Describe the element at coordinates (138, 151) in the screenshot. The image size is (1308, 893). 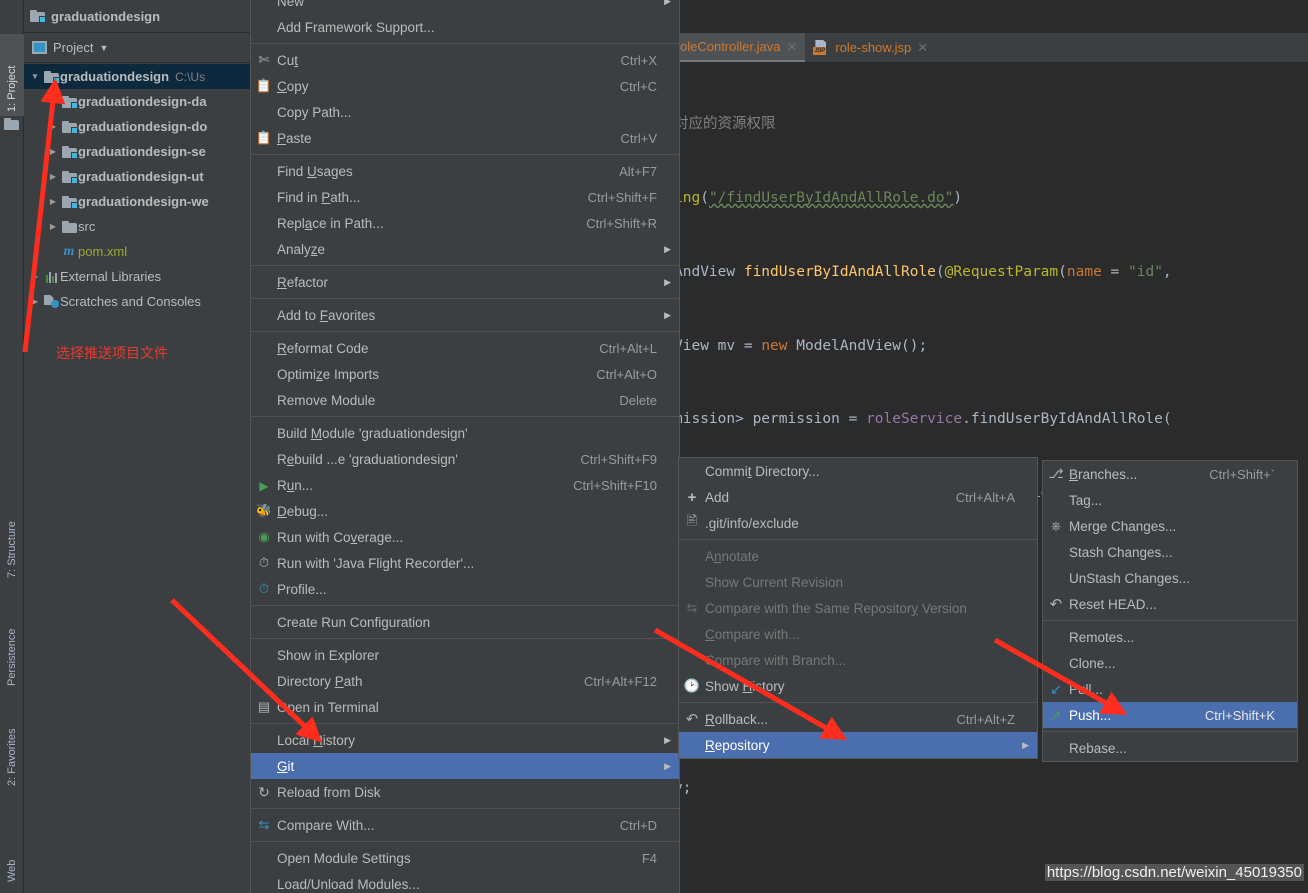
I see `tree-node-graduationdesign-se: ▶ graduationdesign-se` at that location.